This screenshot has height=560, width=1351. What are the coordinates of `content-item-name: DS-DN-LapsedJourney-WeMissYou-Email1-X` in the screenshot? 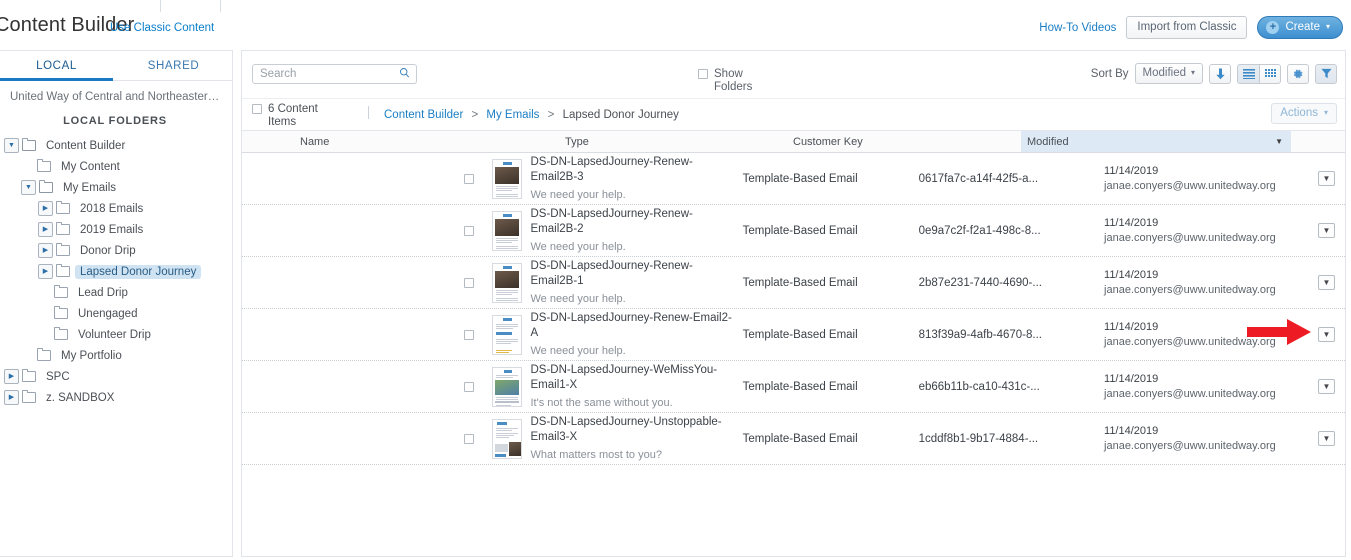 It's located at (632, 378).